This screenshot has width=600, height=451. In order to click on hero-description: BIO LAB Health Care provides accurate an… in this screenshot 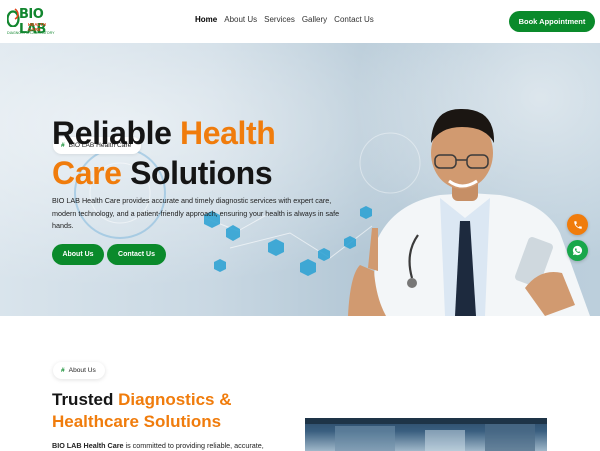, I will do `click(196, 213)`.